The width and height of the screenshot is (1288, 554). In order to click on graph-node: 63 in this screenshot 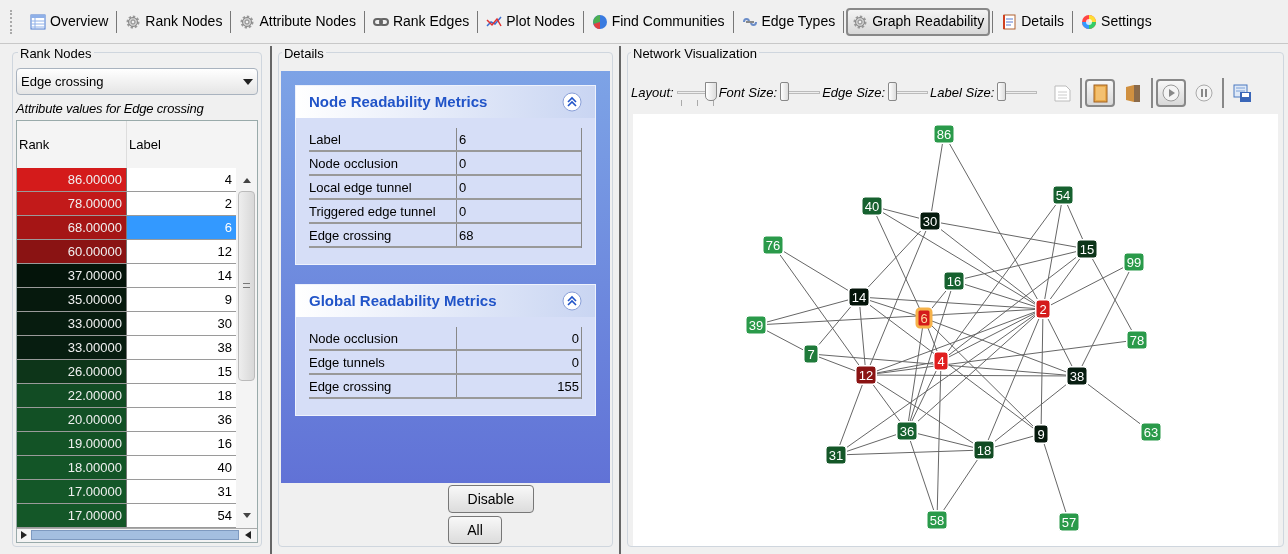, I will do `click(1151, 432)`.